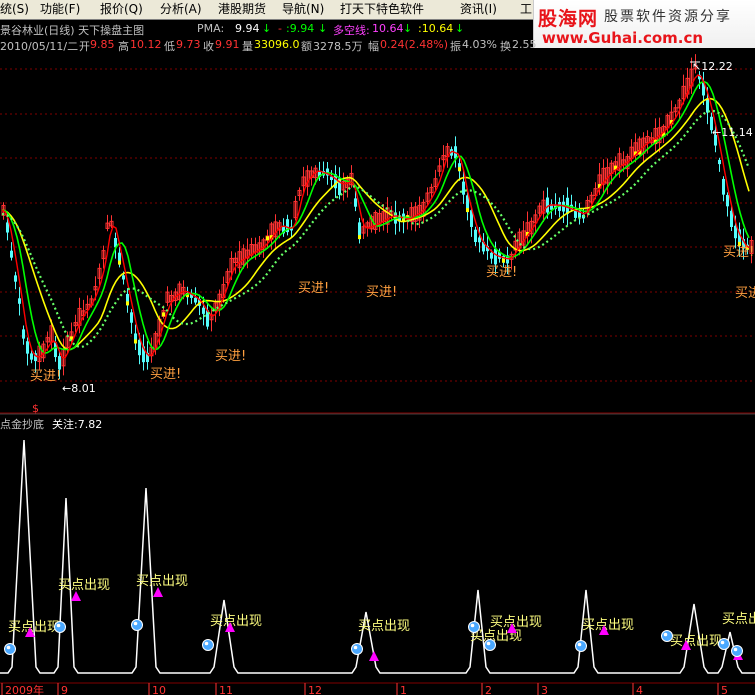 This screenshot has height=695, width=755. Describe the element at coordinates (374, 656) in the screenshot. I see `signal-triangle` at that location.